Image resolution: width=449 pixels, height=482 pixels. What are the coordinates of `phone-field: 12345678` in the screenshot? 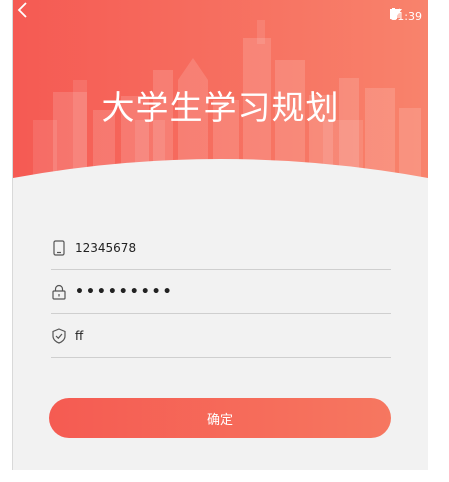 It's located at (221, 248).